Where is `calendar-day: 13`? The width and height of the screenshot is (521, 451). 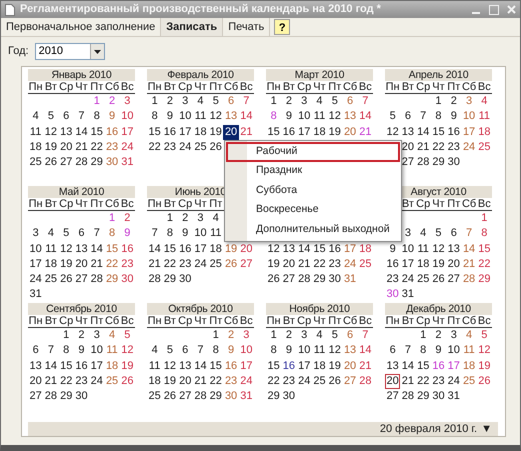
calendar-day: 13 is located at coordinates (36, 366).